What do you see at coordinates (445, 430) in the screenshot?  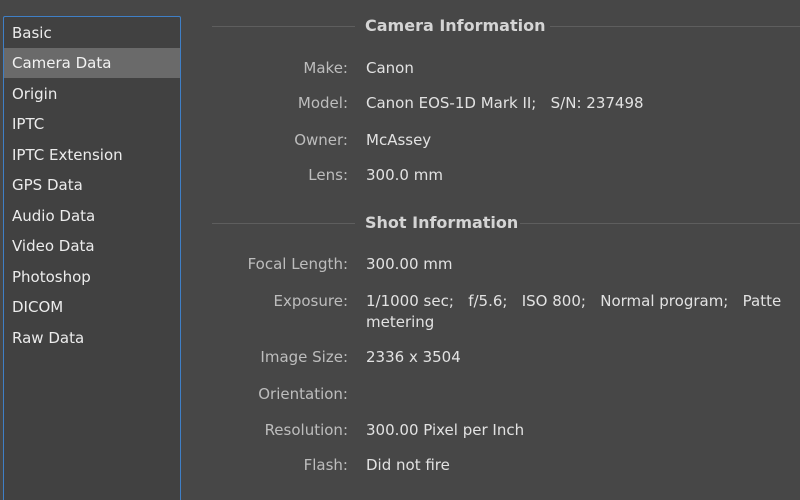 I see `resolution-value: 300.00 Pixel per Inch` at bounding box center [445, 430].